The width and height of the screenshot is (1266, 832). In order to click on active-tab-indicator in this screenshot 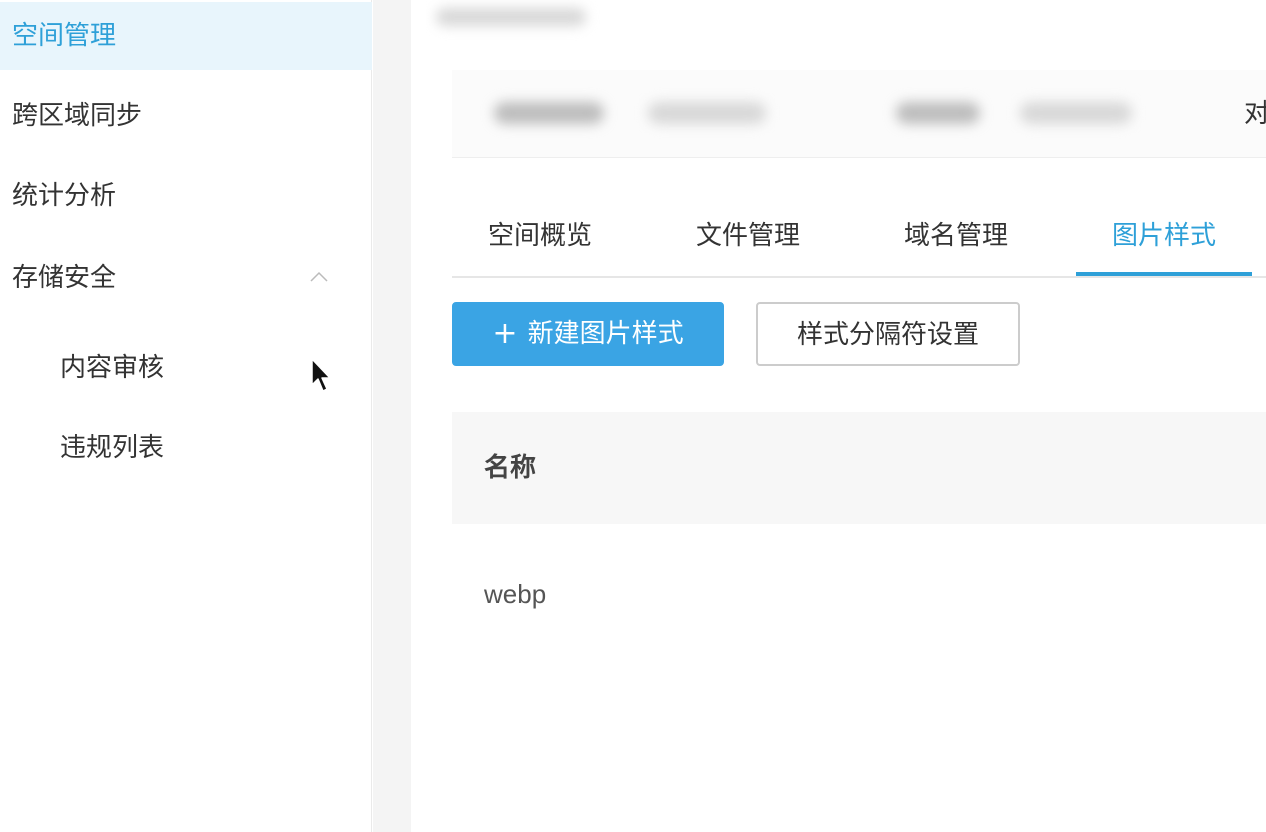, I will do `click(1164, 274)`.